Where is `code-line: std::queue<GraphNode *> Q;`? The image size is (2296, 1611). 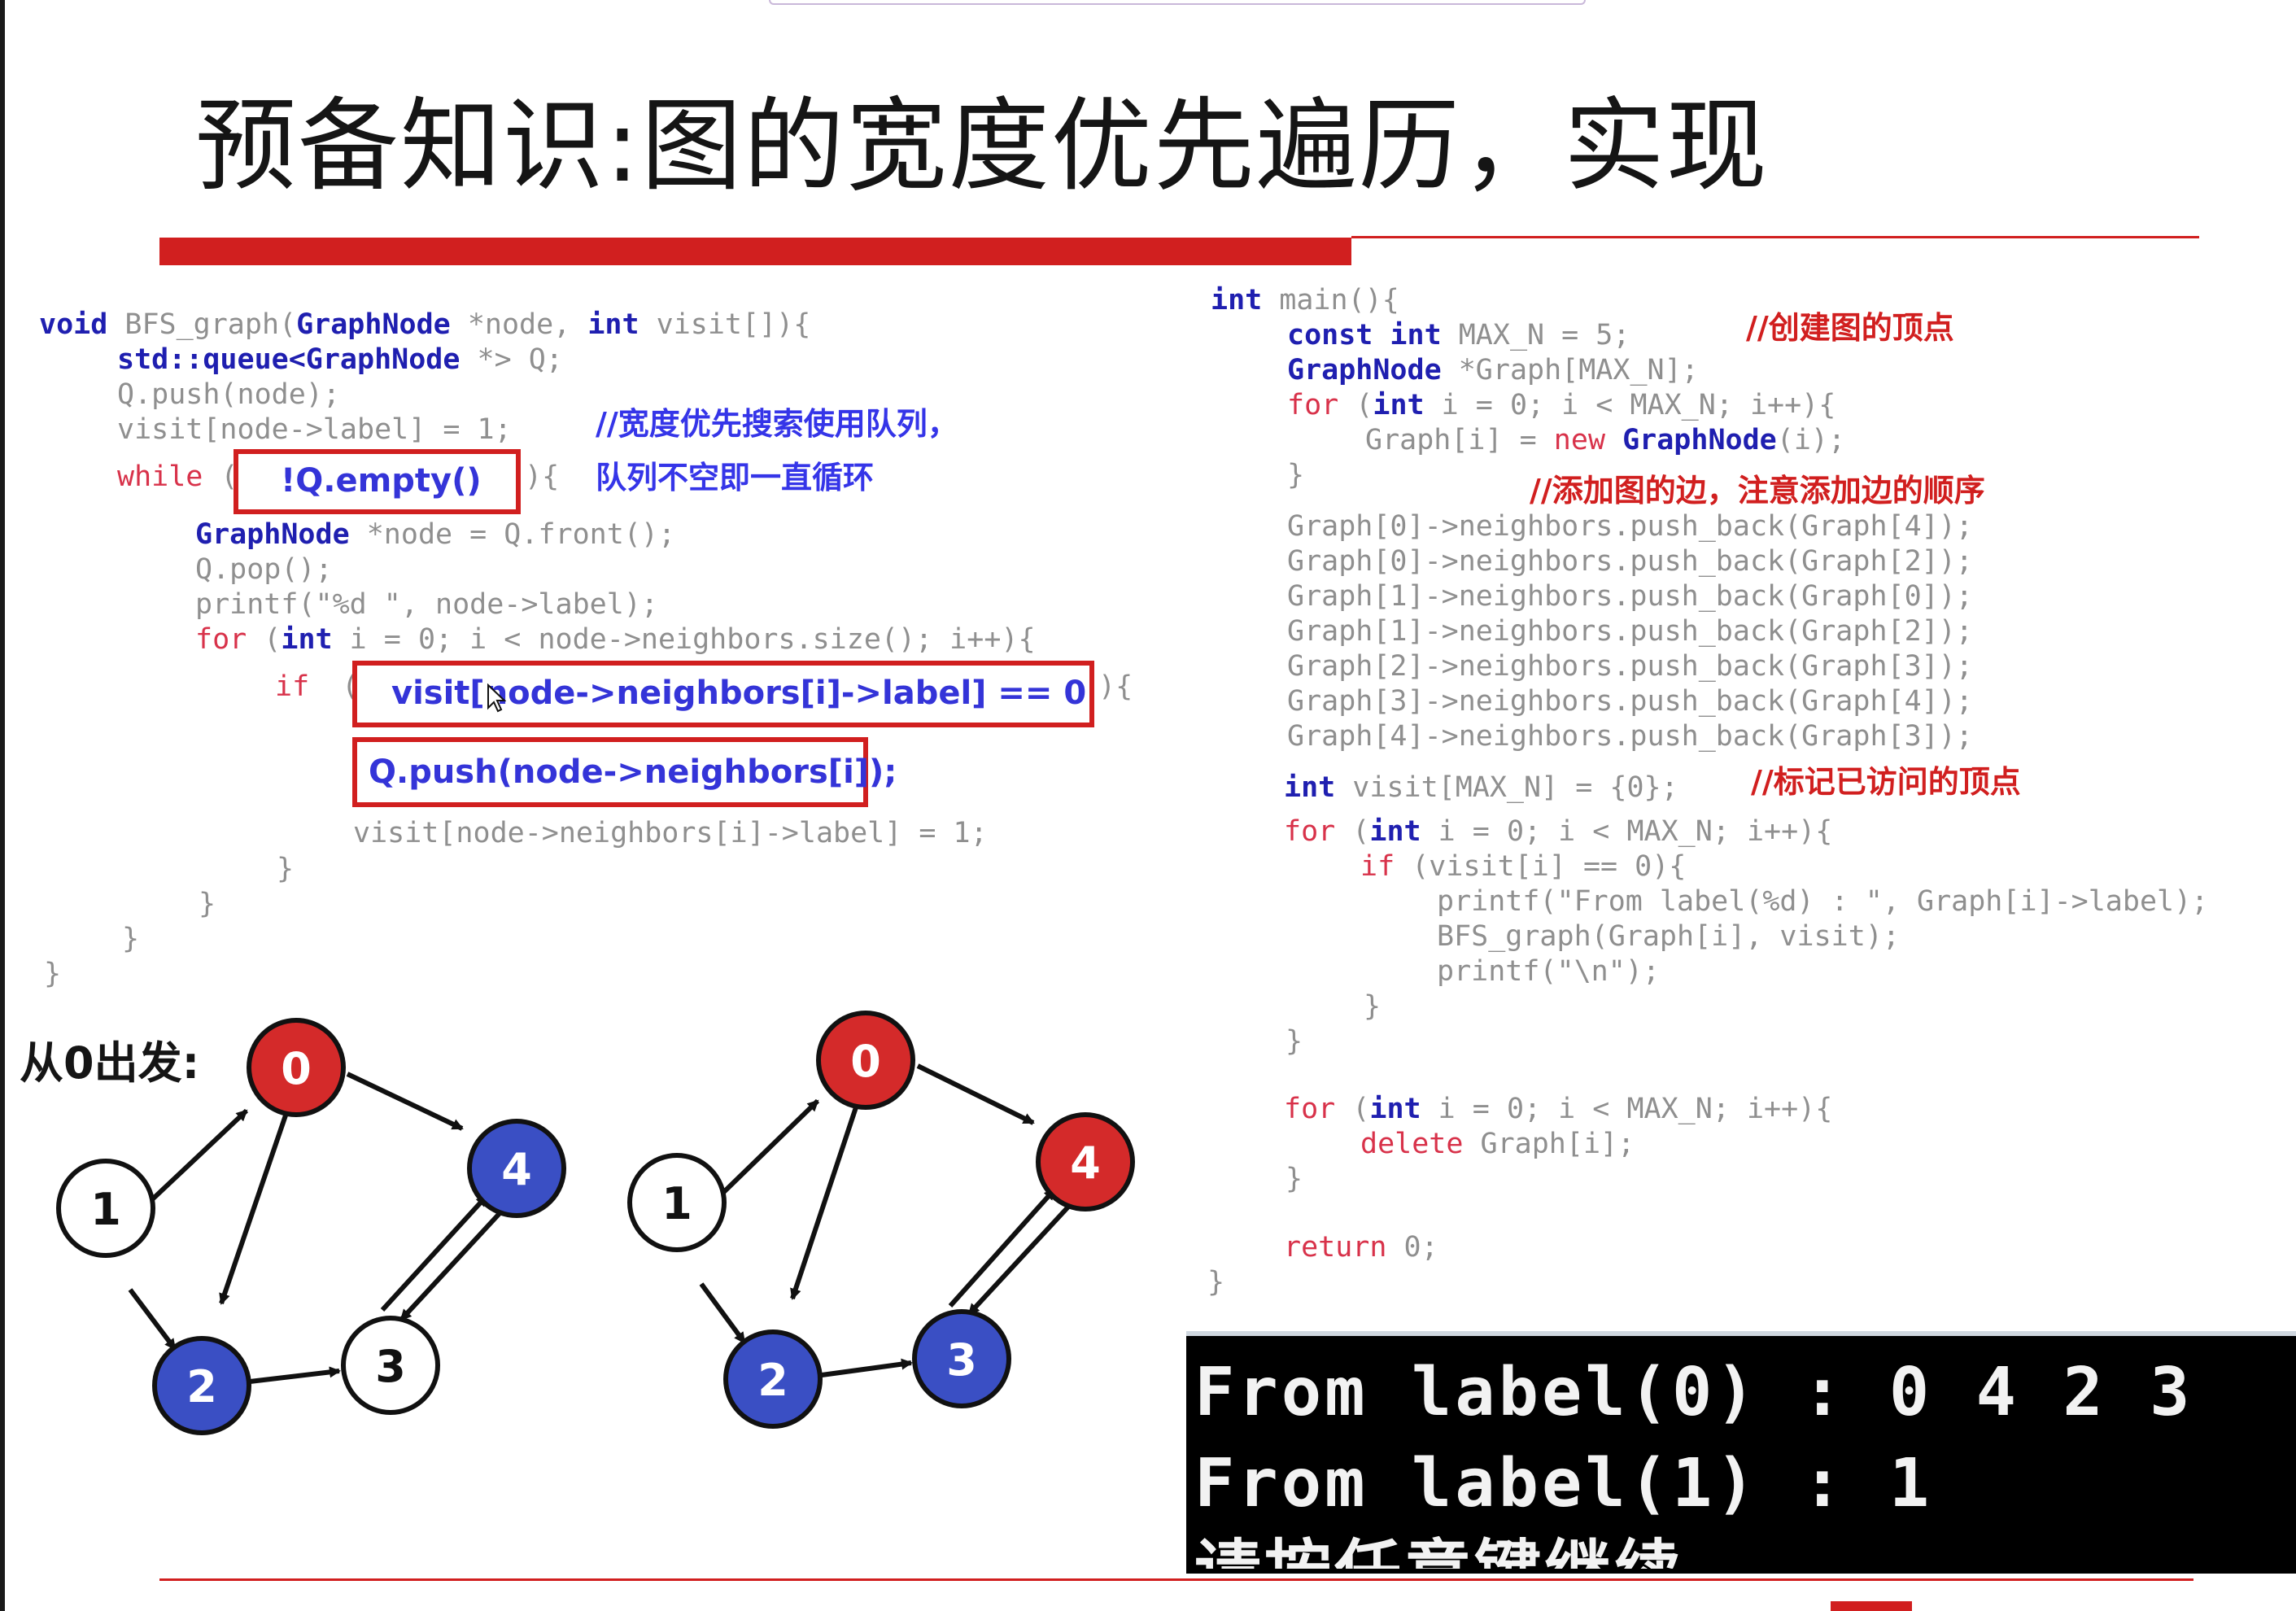 code-line: std::queue<GraphNode *> Q; is located at coordinates (340, 360).